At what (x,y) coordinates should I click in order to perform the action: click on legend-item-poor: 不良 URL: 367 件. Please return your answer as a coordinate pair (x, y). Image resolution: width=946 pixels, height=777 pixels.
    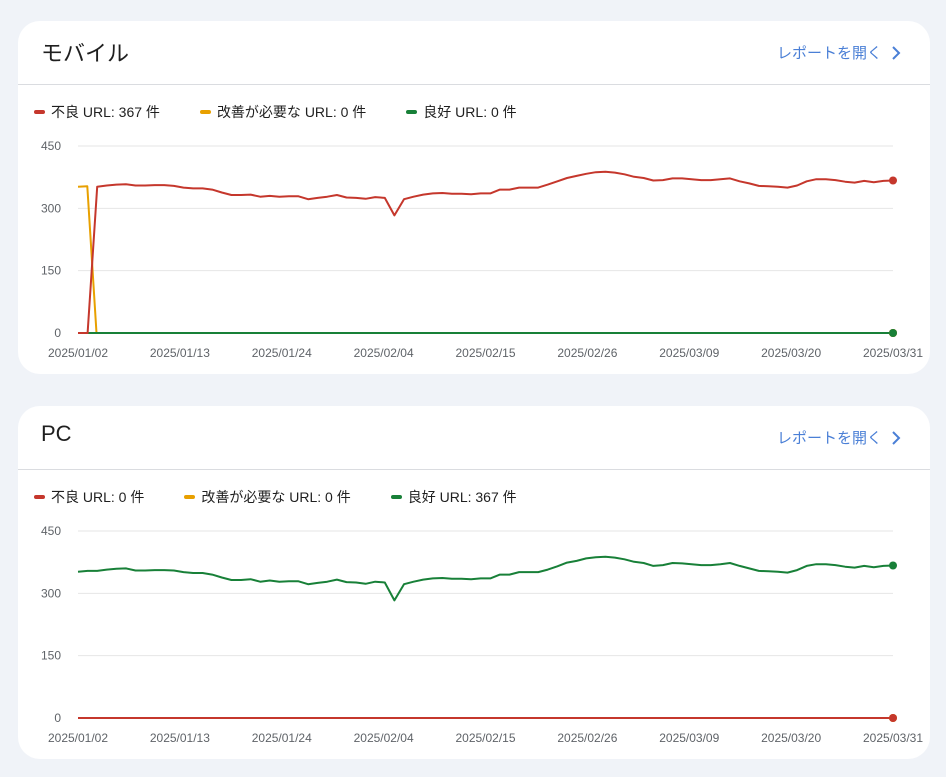
    Looking at the image, I should click on (97, 112).